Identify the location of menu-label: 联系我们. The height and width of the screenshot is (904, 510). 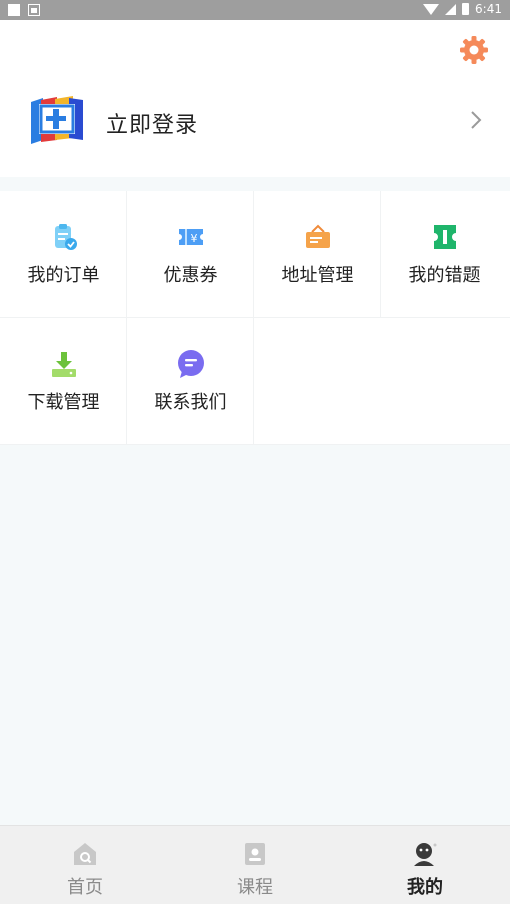
(190, 402).